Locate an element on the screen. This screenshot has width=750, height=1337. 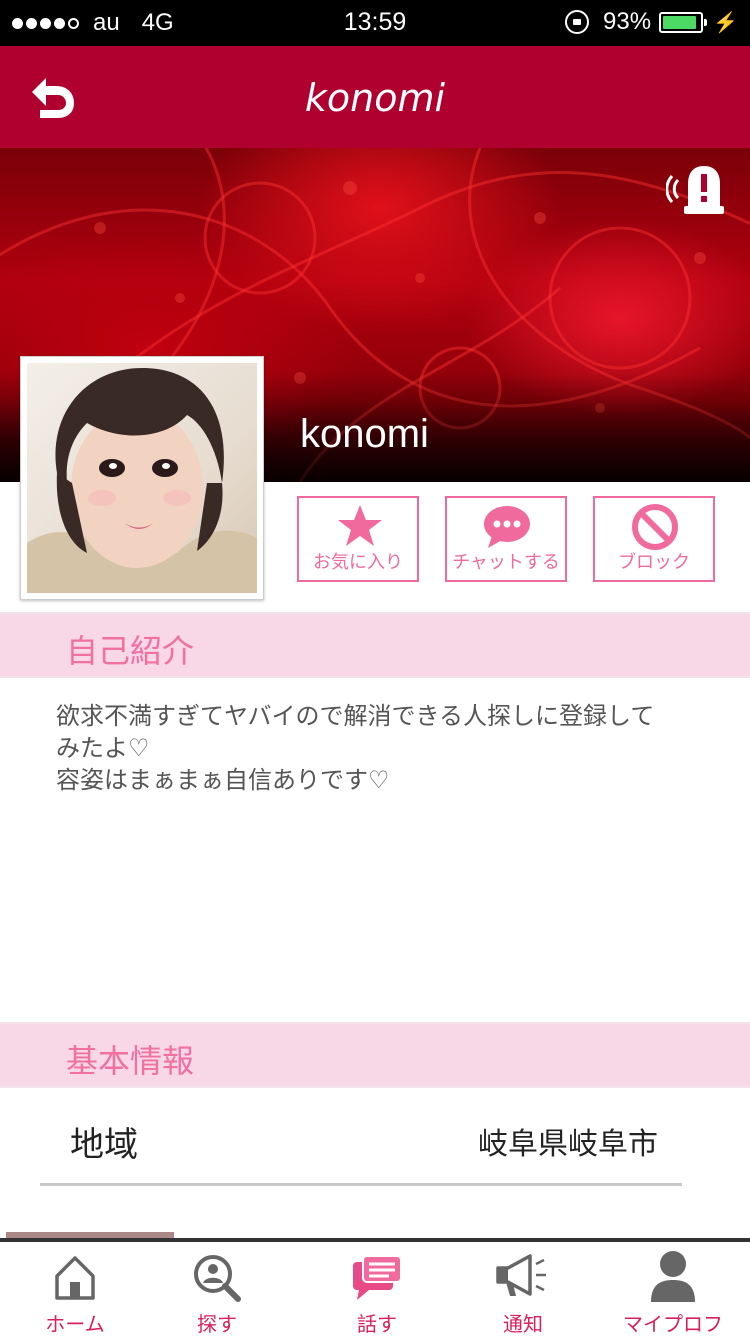
tab-home: ホーム is located at coordinates (75, 1289).